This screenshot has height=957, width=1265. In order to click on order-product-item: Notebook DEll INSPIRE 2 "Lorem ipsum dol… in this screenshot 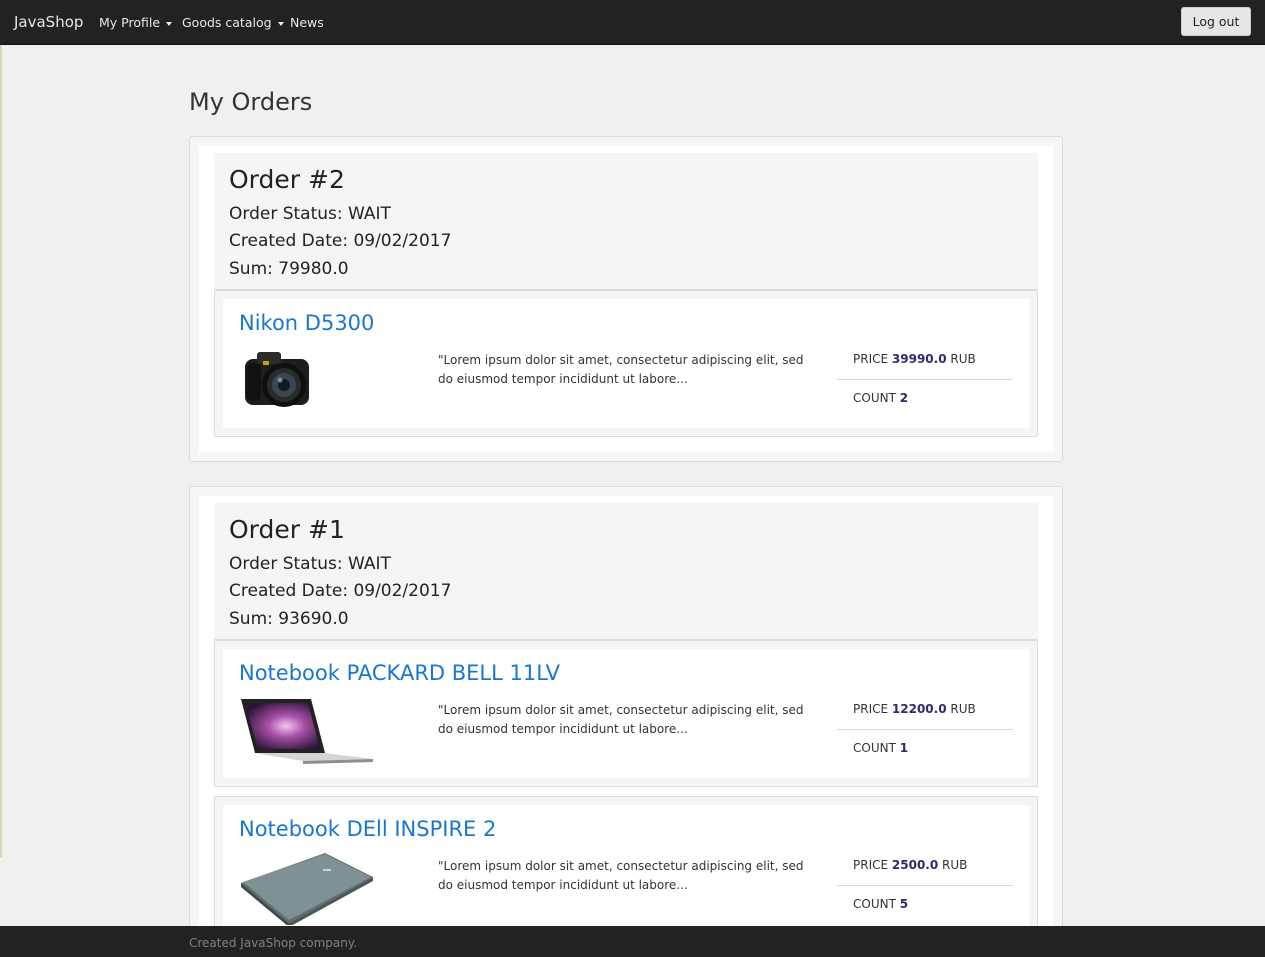, I will do `click(626, 869)`.